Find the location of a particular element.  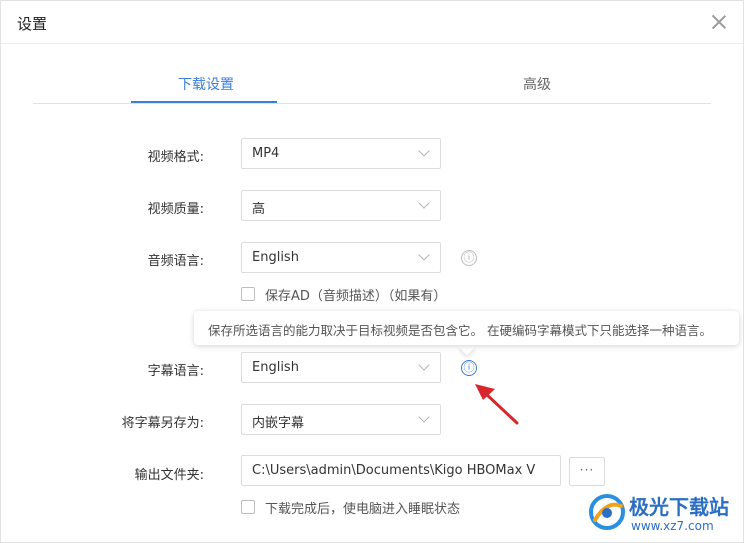

save-subtitle-as-label: 将字幕另存为: is located at coordinates (162, 423).